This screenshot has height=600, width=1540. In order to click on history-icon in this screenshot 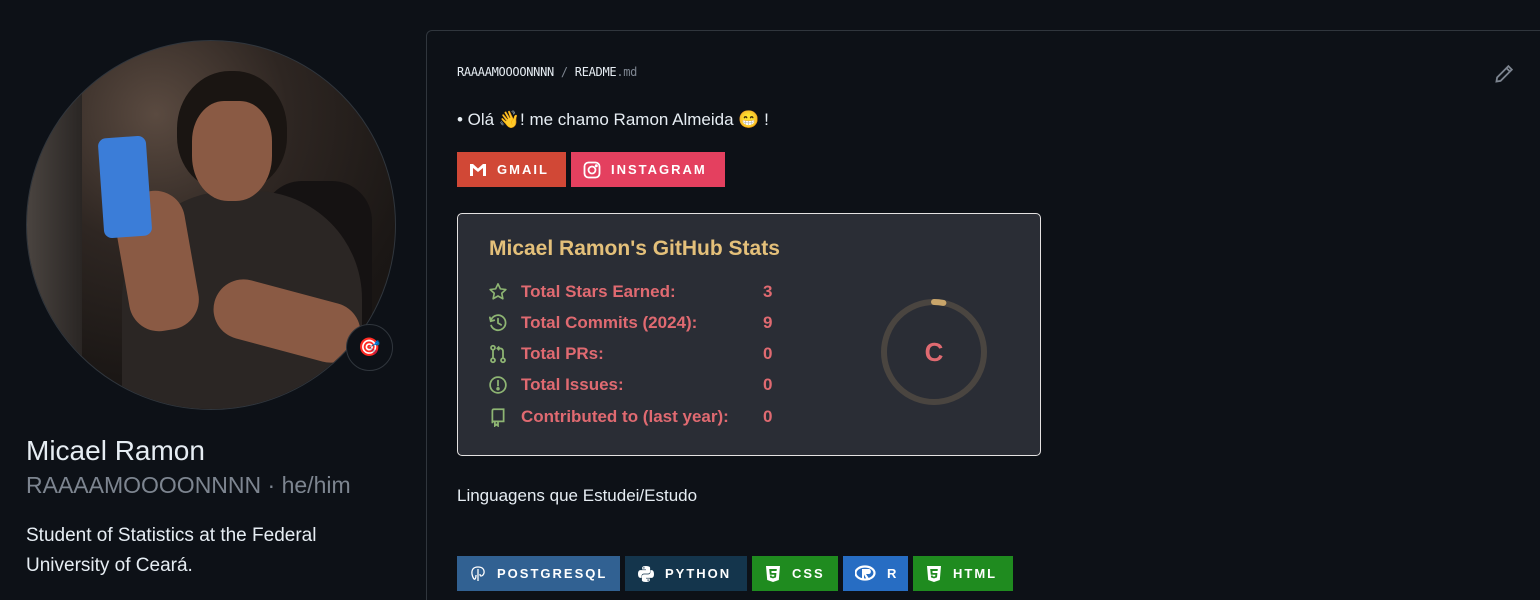, I will do `click(498, 323)`.